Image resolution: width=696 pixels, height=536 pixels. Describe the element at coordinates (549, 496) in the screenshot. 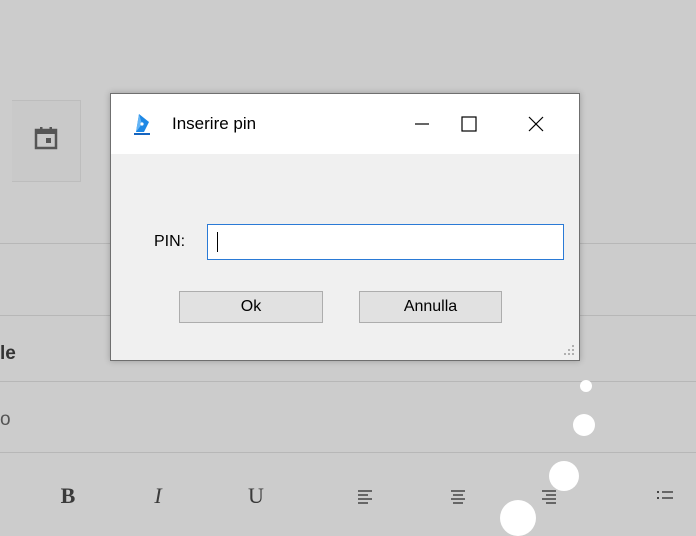

I see `align-right-icon` at that location.